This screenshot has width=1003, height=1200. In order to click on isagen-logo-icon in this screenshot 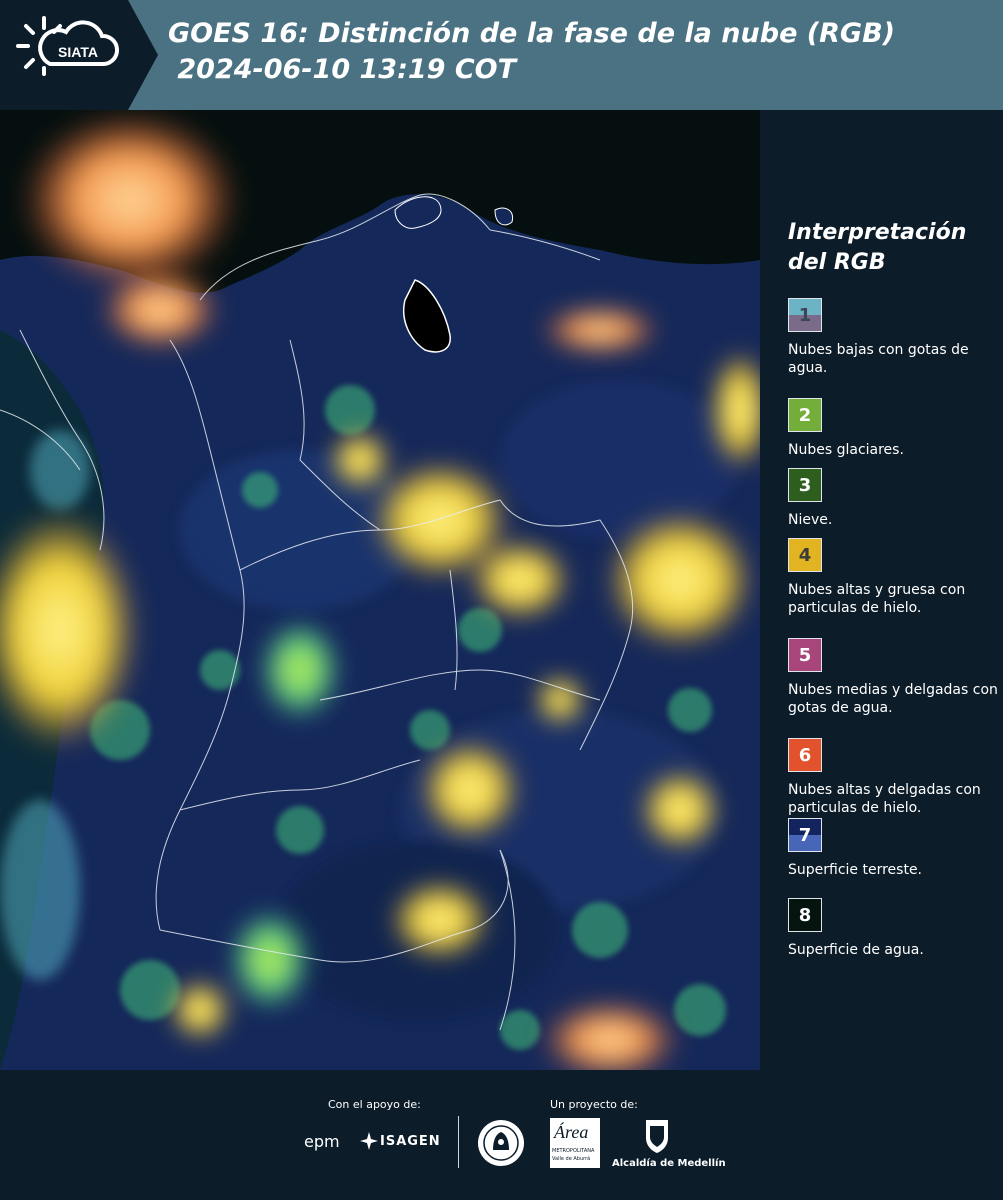, I will do `click(369, 1141)`.